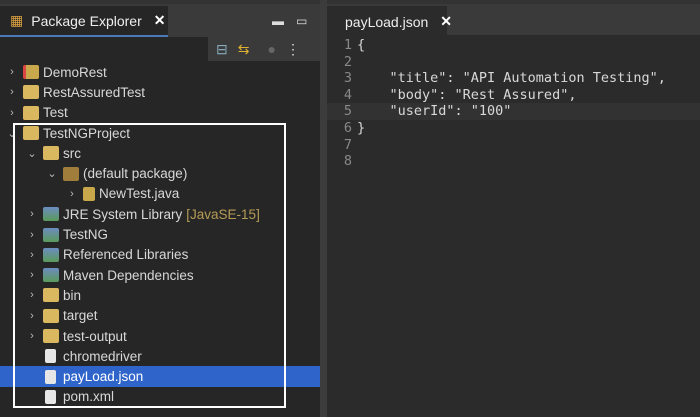 The image size is (700, 417). What do you see at coordinates (160, 133) in the screenshot?
I see `tree-item: ⌄ TestNGProject` at bounding box center [160, 133].